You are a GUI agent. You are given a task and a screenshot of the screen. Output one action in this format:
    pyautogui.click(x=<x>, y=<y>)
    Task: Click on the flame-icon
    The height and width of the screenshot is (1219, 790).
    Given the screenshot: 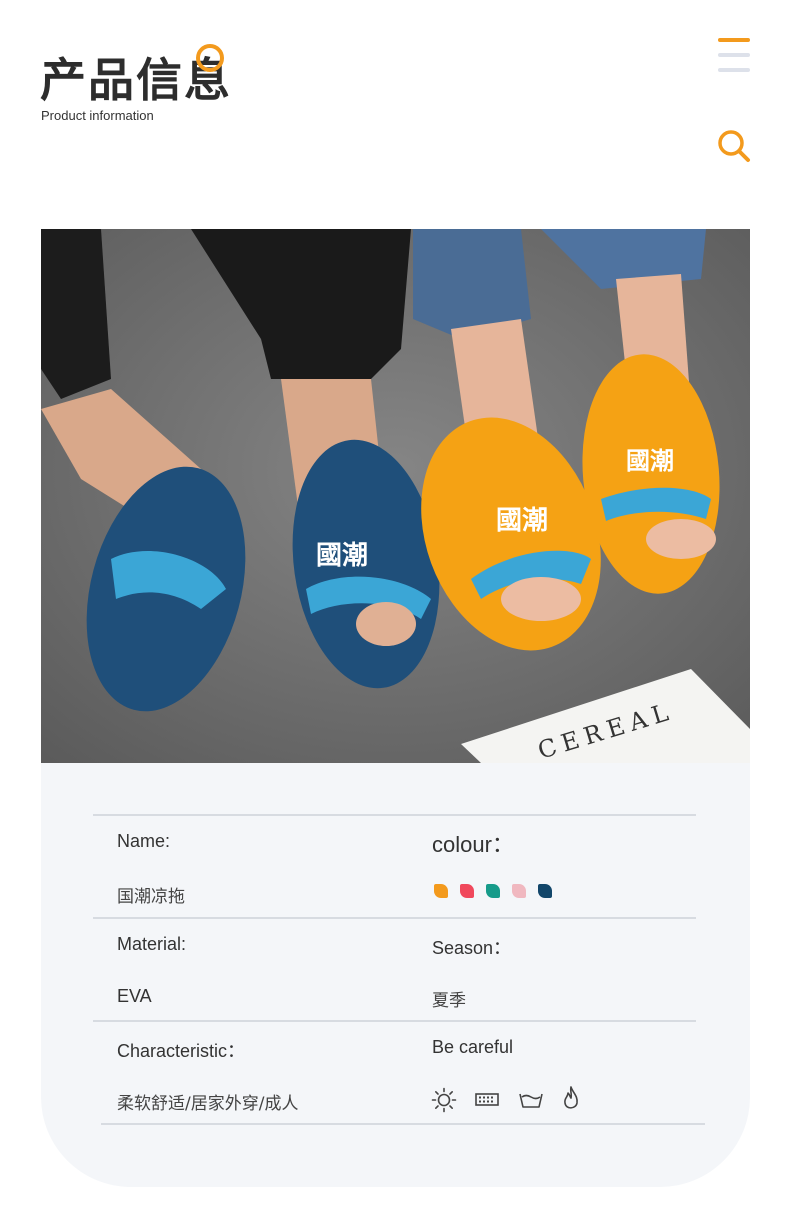 What is the action you would take?
    pyautogui.click(x=571, y=1098)
    